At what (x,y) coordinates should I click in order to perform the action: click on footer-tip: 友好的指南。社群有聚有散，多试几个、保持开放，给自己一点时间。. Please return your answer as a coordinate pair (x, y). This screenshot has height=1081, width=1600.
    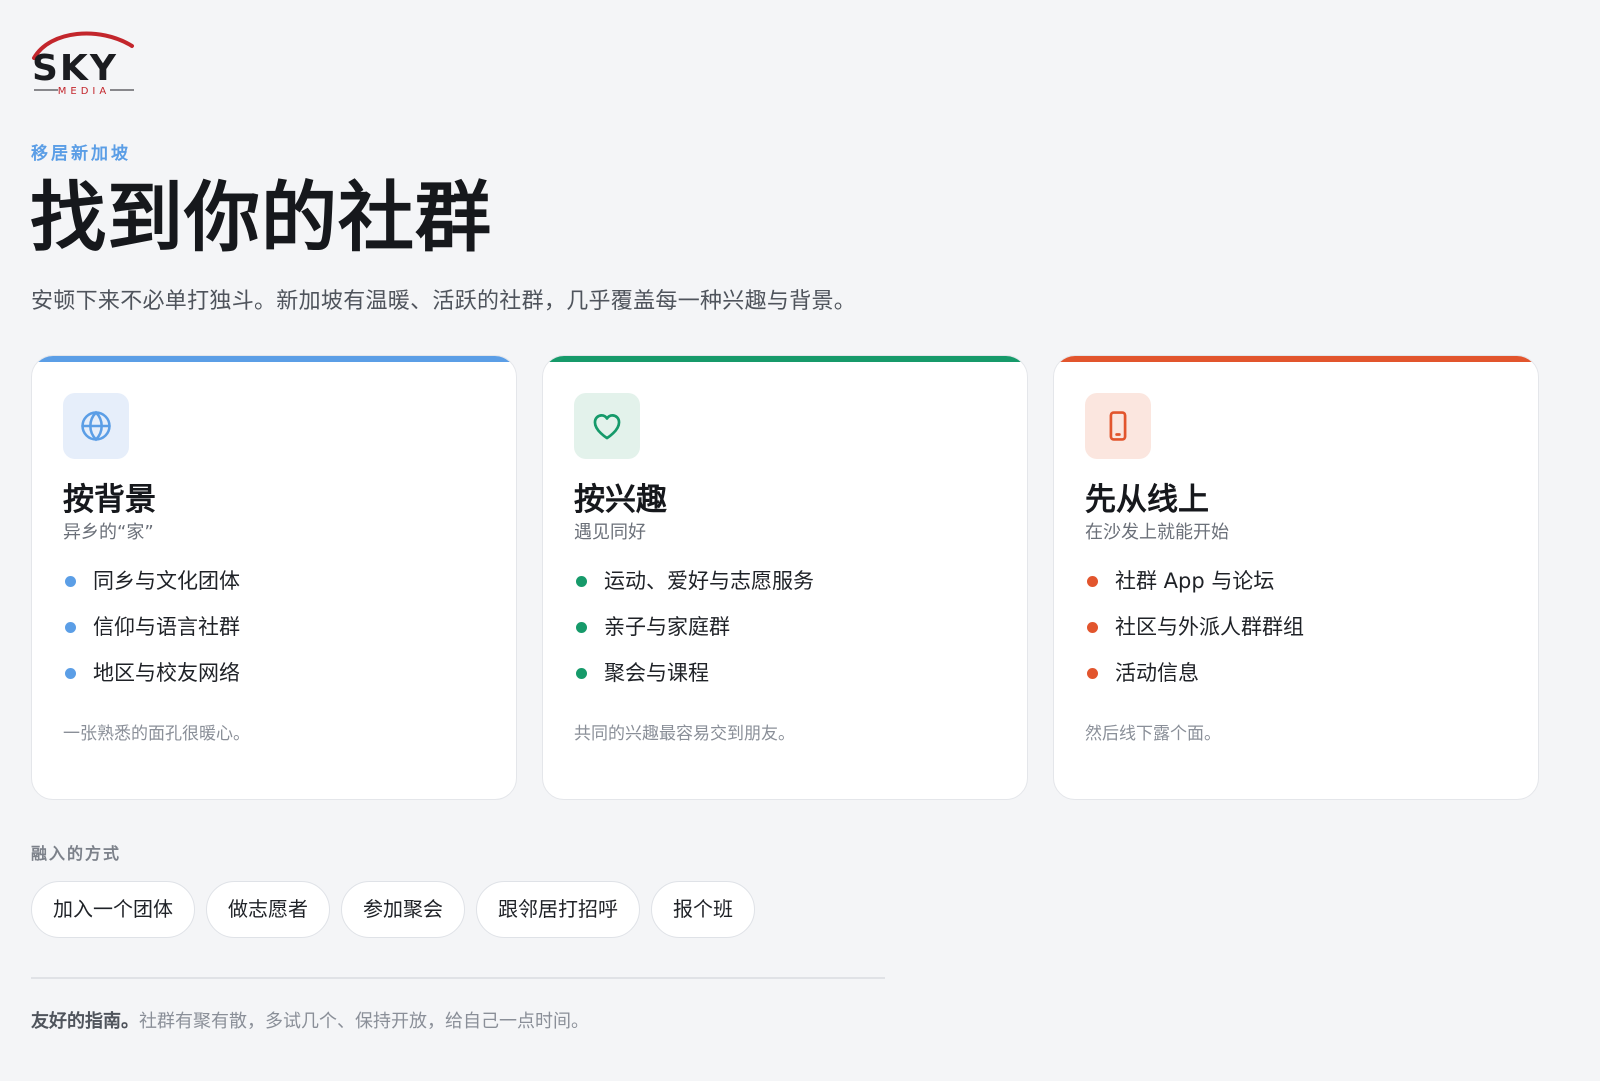
    Looking at the image, I should click on (310, 1020).